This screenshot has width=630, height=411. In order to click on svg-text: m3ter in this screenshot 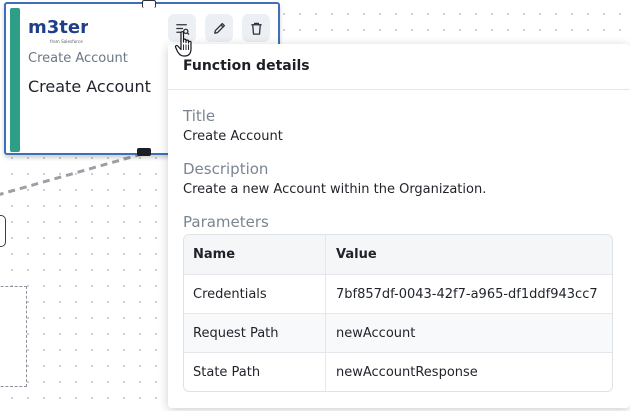, I will do `click(58, 27)`.